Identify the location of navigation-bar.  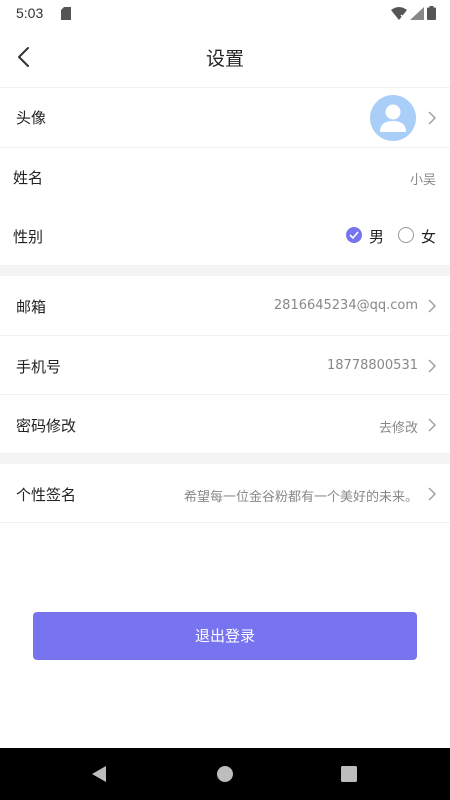
(225, 774).